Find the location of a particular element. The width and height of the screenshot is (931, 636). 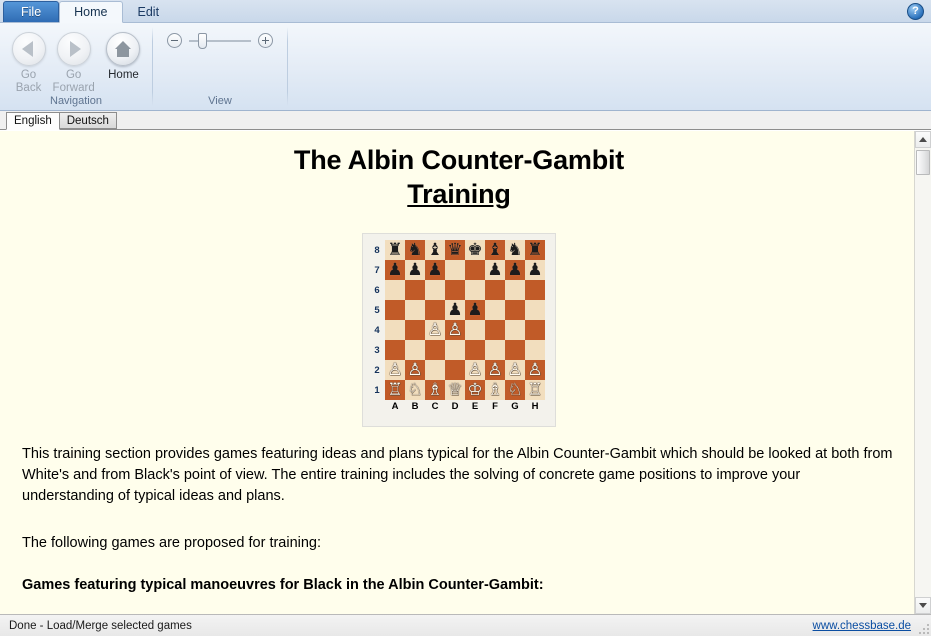

chessboard-rank-label: 2 is located at coordinates (377, 370).